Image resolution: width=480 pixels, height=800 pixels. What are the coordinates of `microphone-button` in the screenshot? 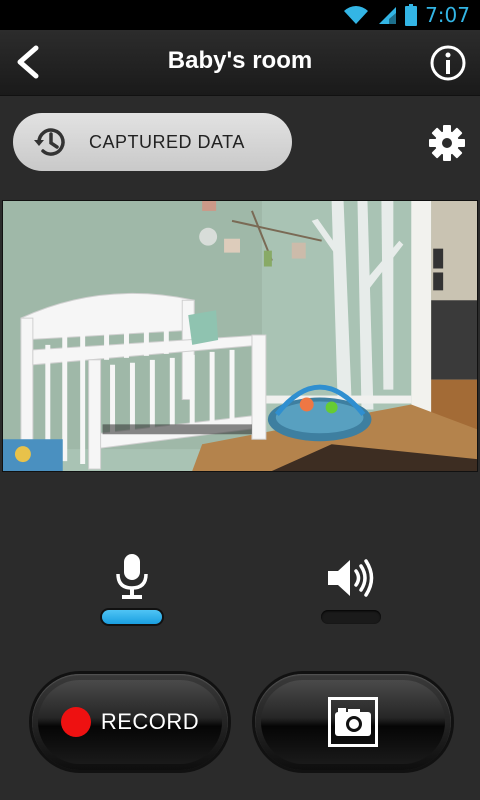 It's located at (132, 577).